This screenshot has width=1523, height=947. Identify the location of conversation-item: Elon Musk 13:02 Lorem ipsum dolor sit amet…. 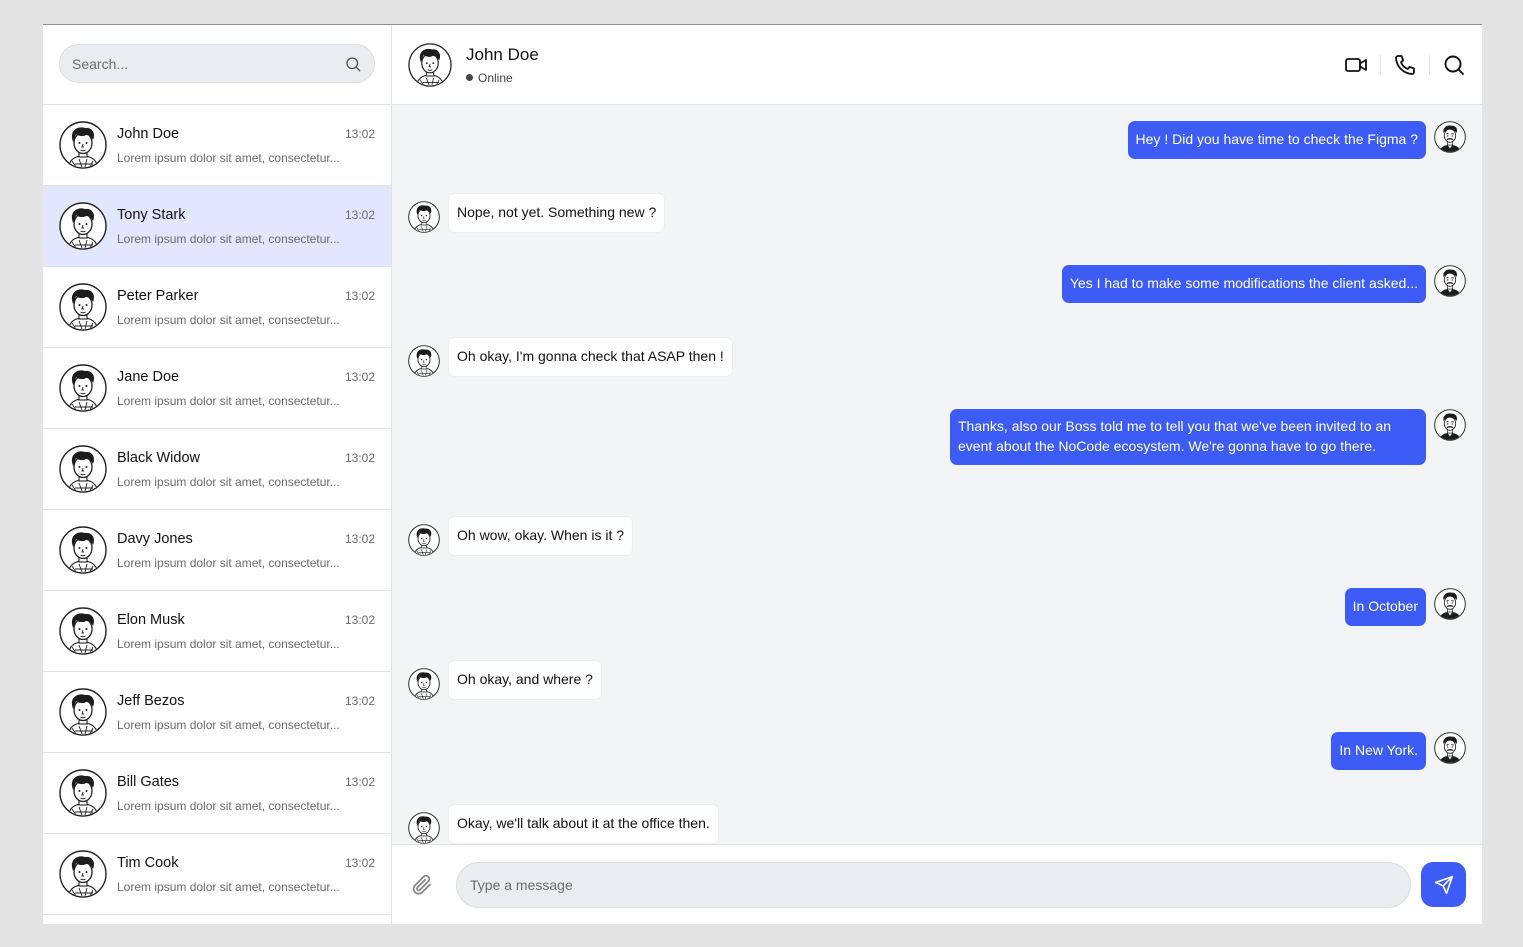
(217, 631).